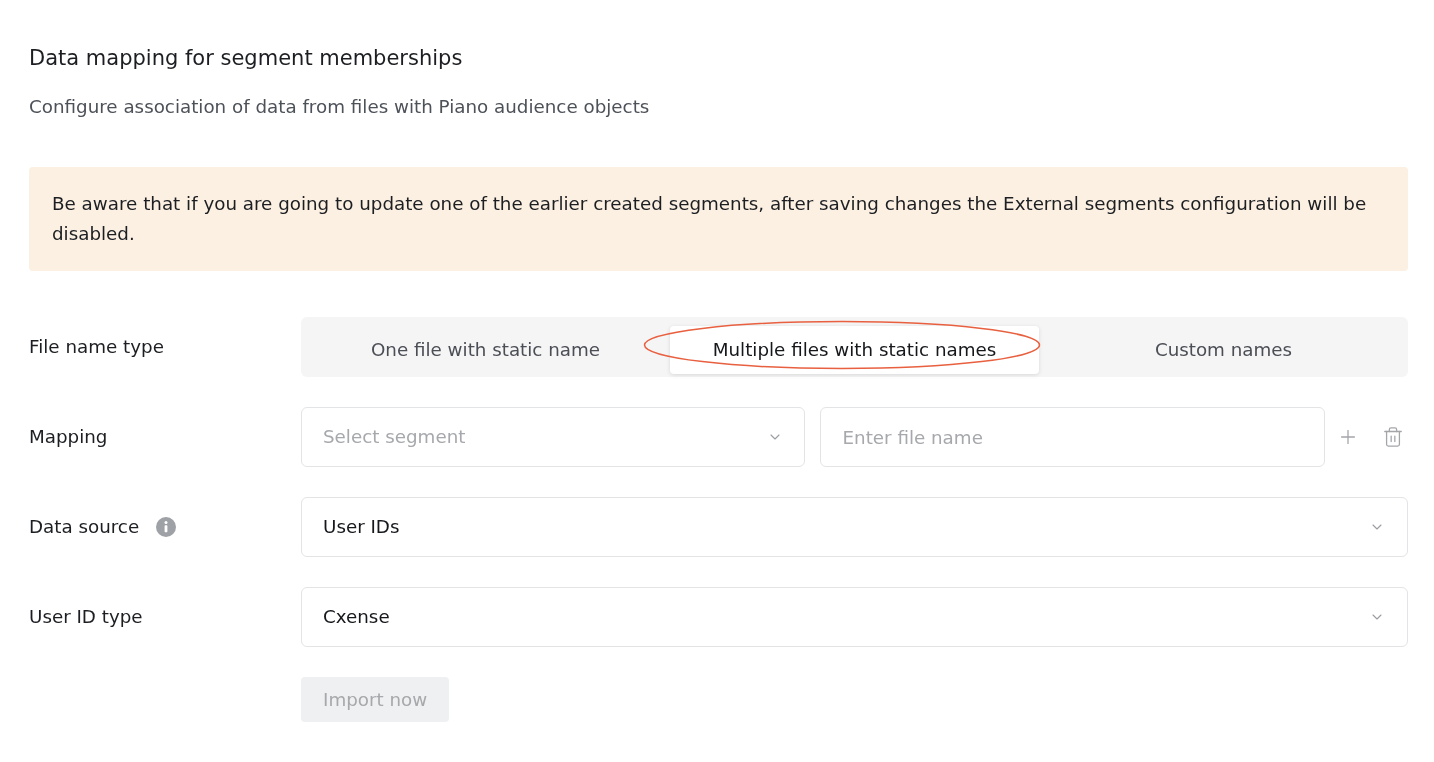 Image resolution: width=1434 pixels, height=762 pixels. I want to click on segment-tab: One file with static name, so click(485, 350).